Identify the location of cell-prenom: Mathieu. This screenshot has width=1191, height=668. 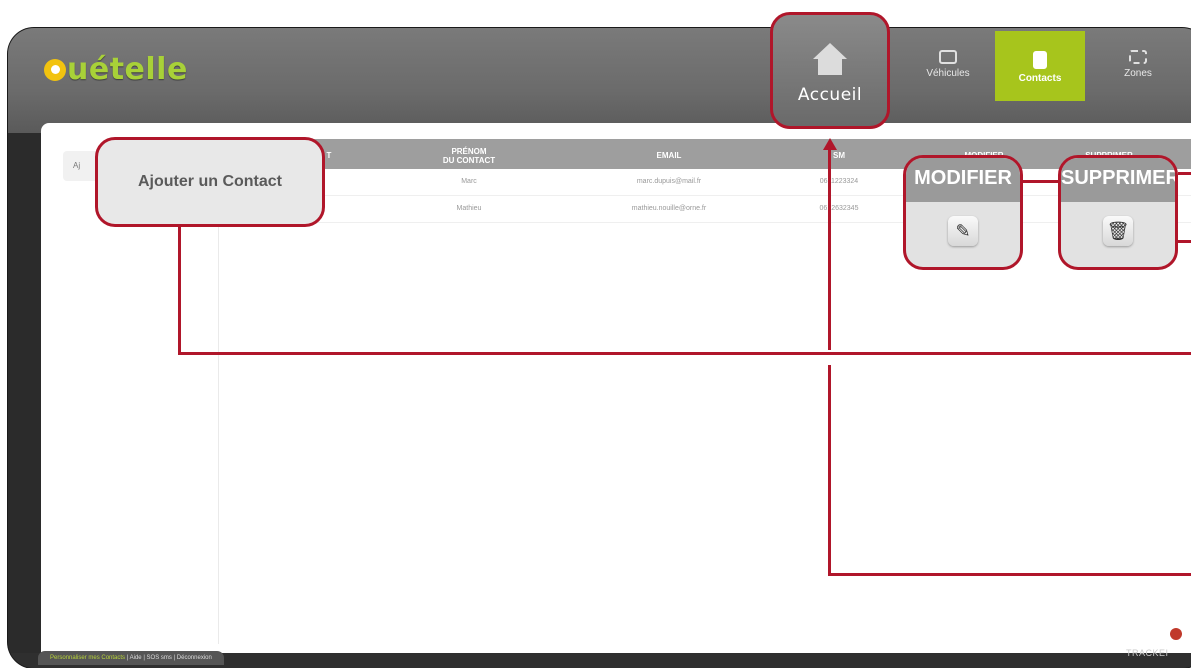
(469, 208).